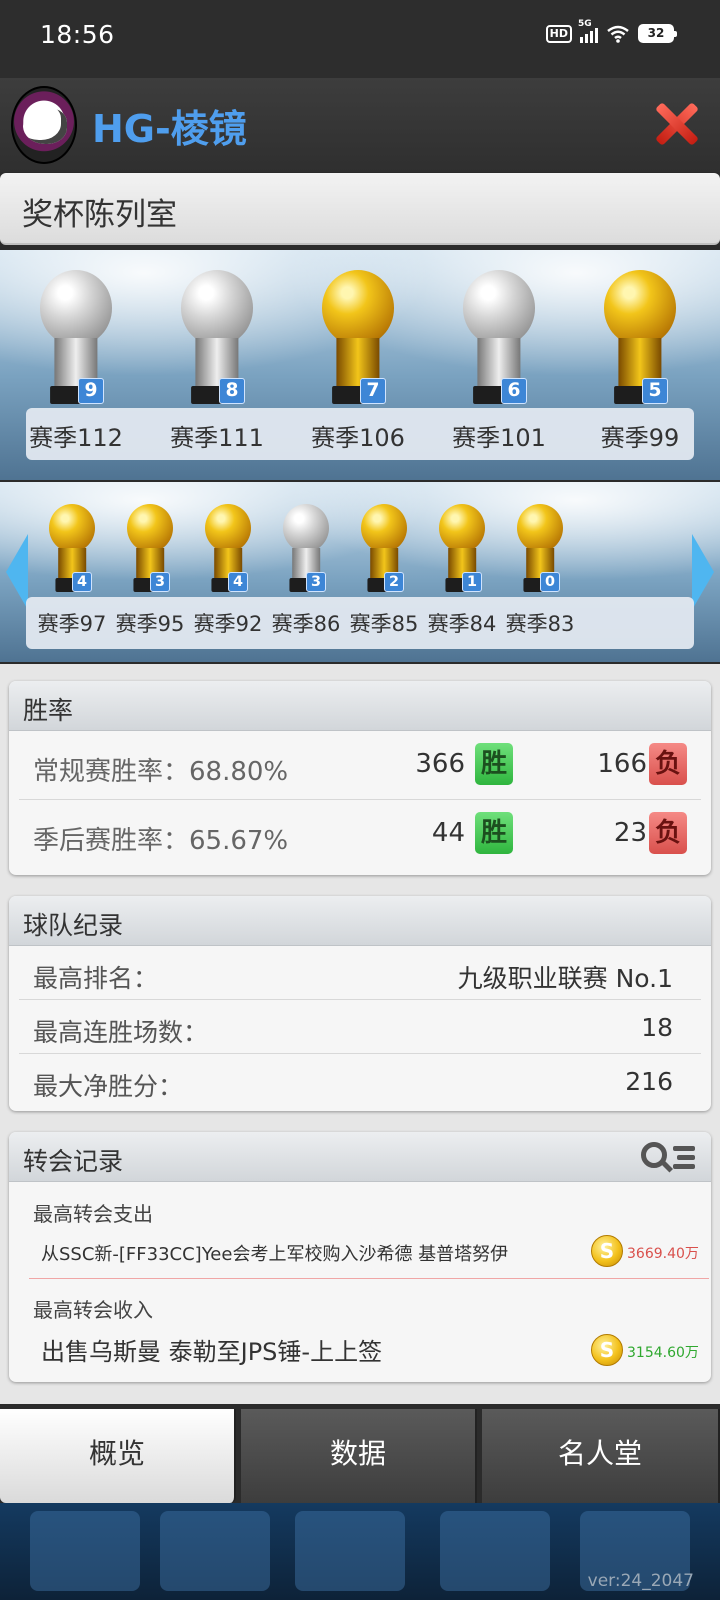 The image size is (720, 1600). I want to click on record-label: 最高连胜场数：, so click(121, 1032).